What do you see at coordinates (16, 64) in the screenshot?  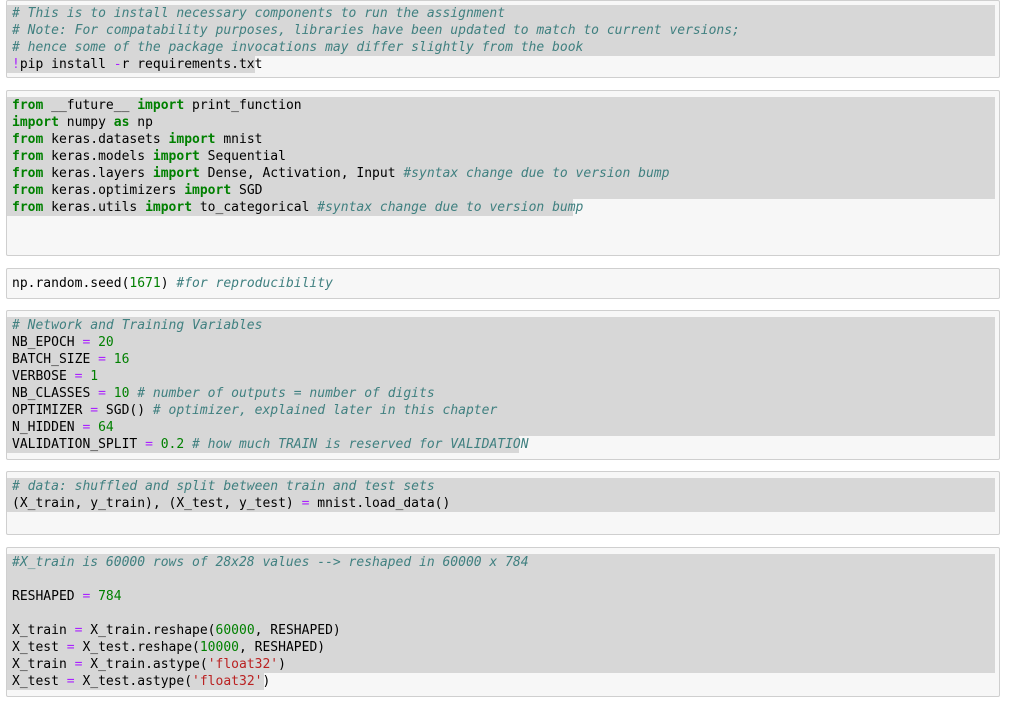 I see `code-token: !` at bounding box center [16, 64].